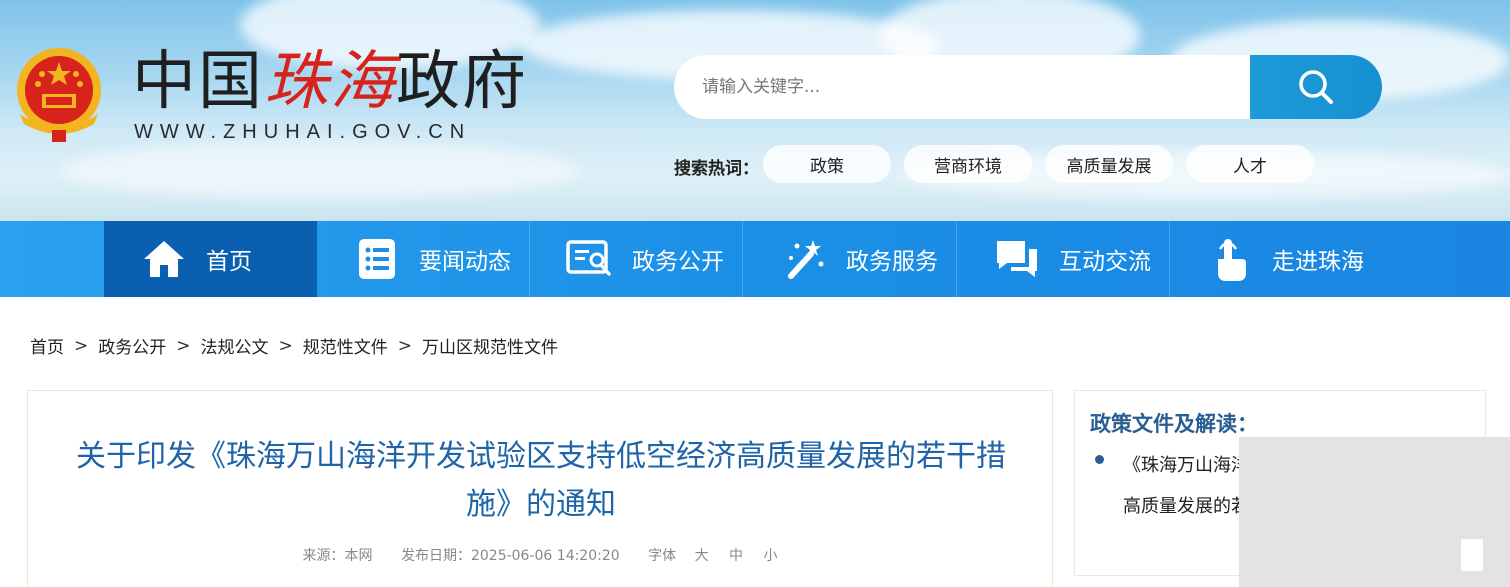 The width and height of the screenshot is (1510, 587). I want to click on font-size-medium-button: 中, so click(736, 556).